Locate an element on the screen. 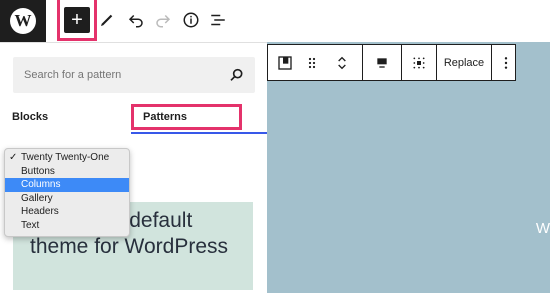 The height and width of the screenshot is (293, 550). list-view-icon is located at coordinates (218, 20).